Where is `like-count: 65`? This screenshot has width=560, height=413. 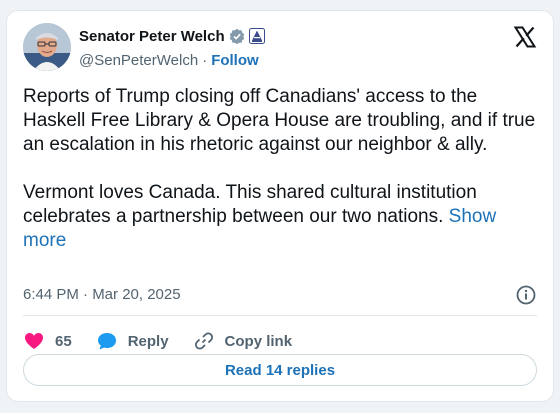 like-count: 65 is located at coordinates (63, 341).